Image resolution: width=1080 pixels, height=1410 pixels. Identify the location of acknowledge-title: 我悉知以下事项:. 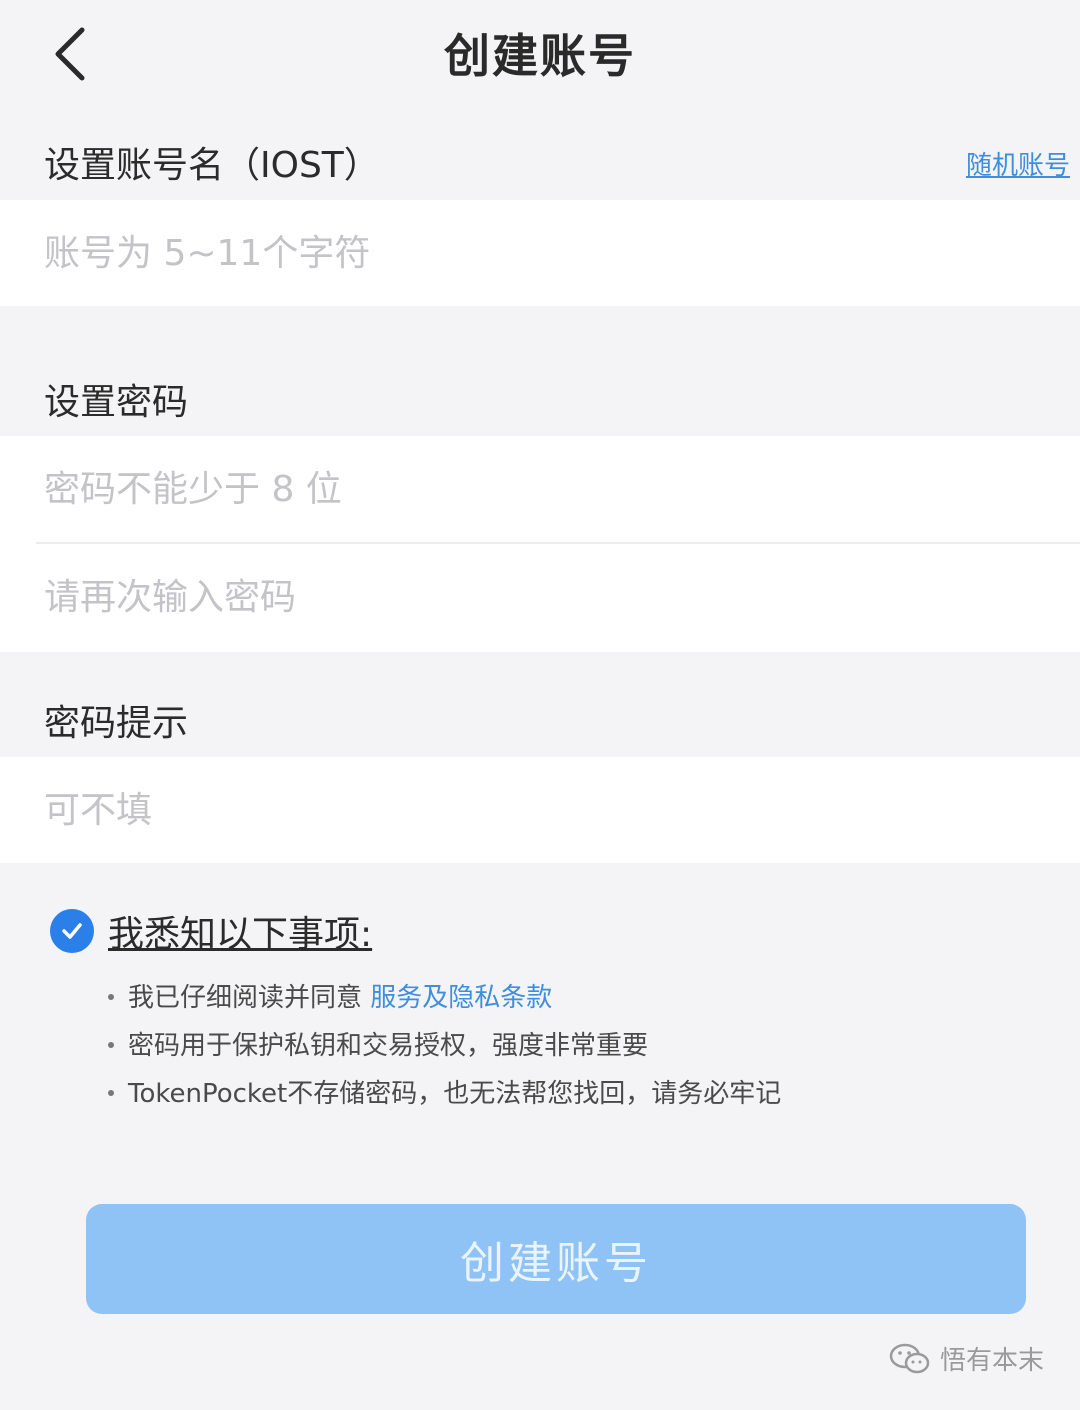
(240, 934).